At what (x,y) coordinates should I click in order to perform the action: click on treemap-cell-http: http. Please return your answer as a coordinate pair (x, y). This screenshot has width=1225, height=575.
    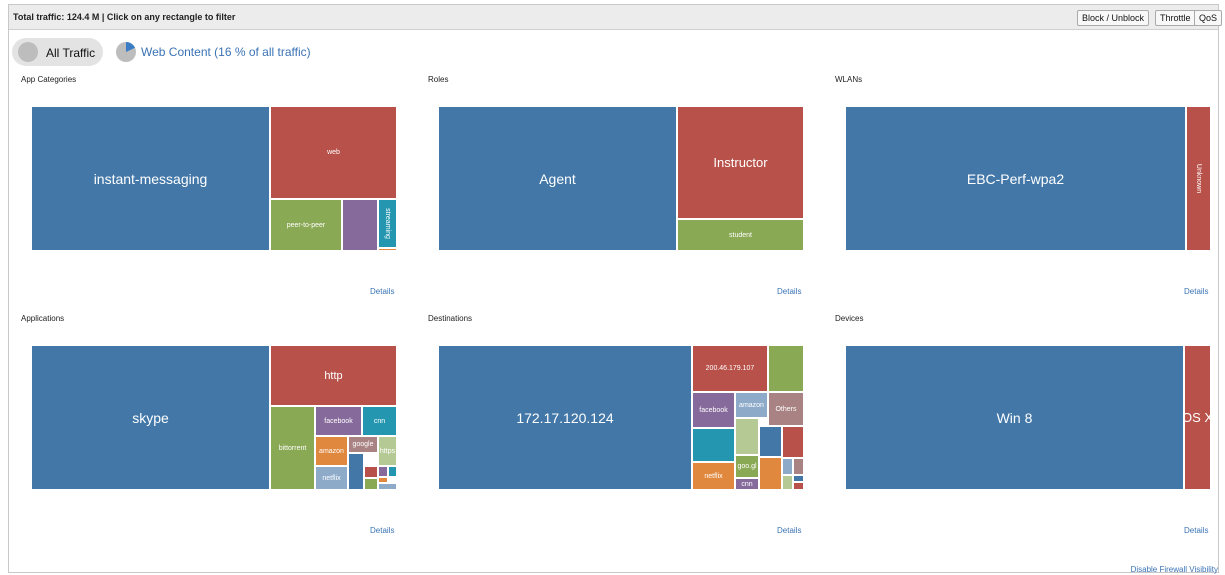
    Looking at the image, I should click on (333, 375).